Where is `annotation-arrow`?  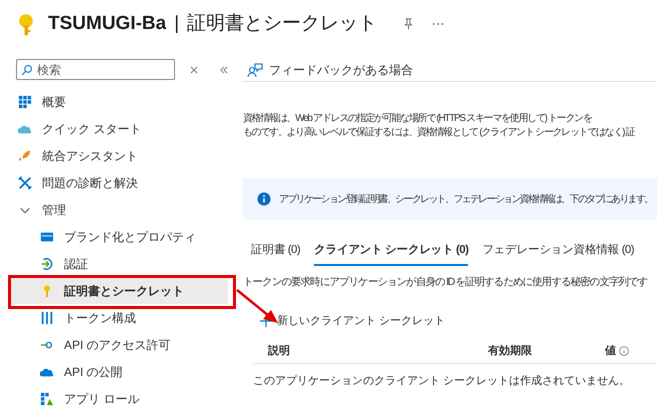 annotation-arrow is located at coordinates (257, 306).